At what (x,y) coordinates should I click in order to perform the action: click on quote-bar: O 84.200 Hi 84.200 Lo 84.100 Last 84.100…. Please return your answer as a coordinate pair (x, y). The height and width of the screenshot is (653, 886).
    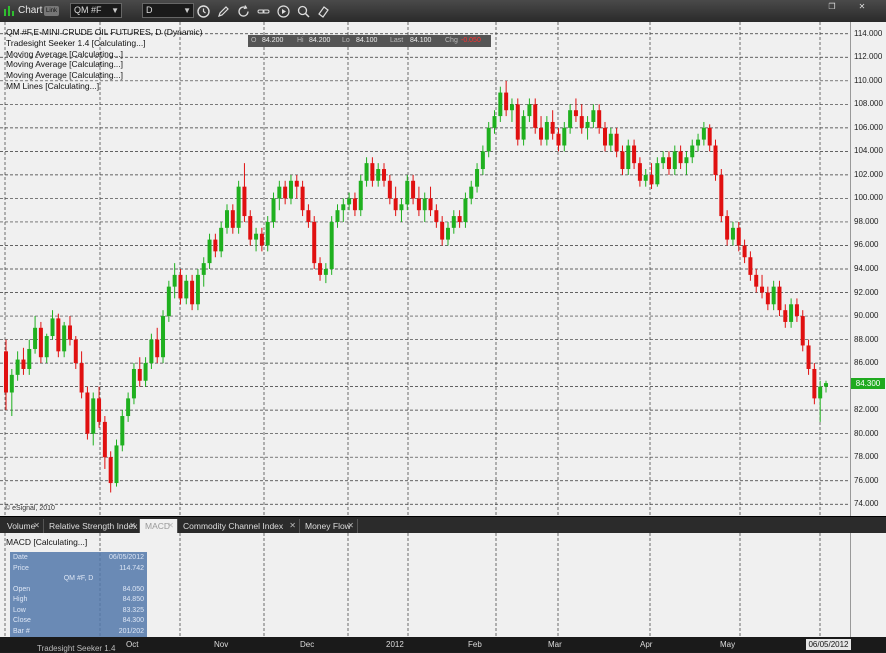
    Looking at the image, I should click on (369, 41).